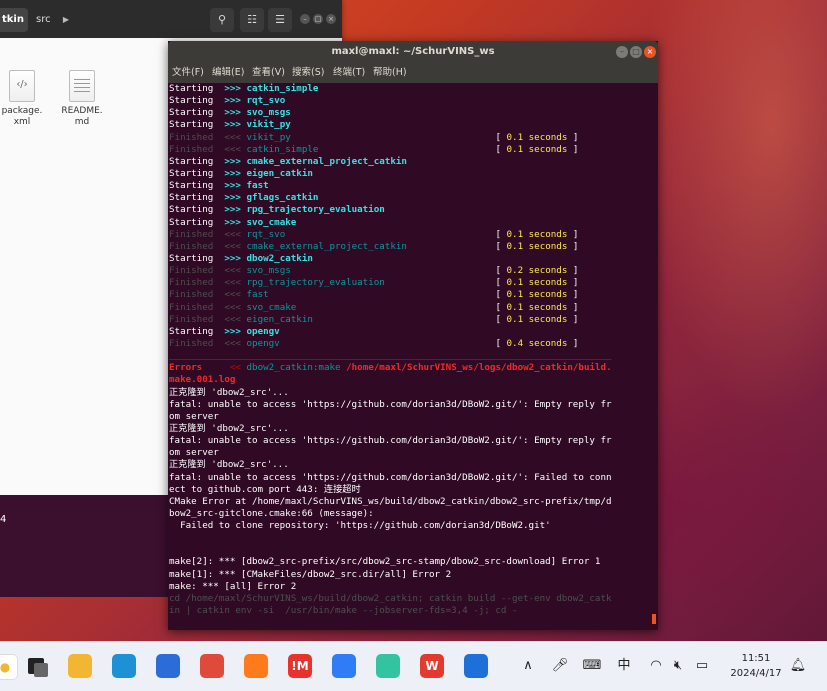  I want to click on task-view-icon, so click(38, 666).